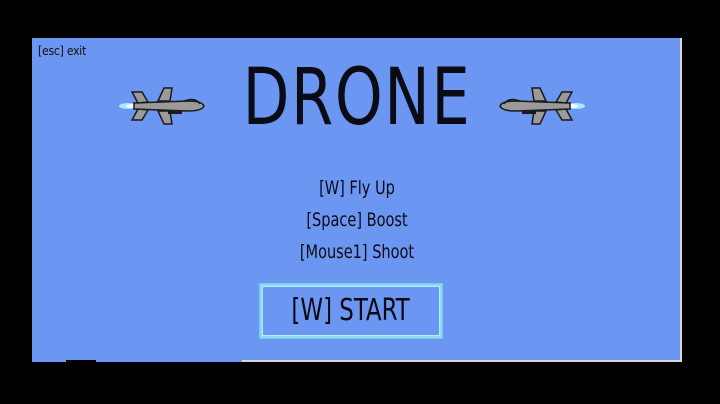 The width and height of the screenshot is (720, 404). I want to click on start-button-label: [W] START, so click(351, 310).